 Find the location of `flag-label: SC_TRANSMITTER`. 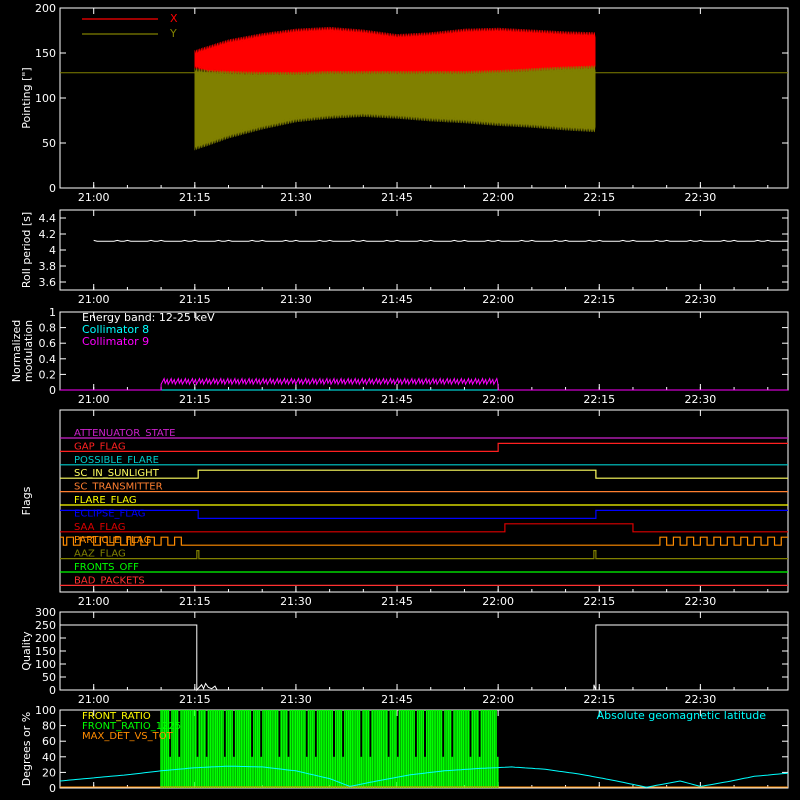

flag-label: SC_TRANSMITTER is located at coordinates (118, 487).